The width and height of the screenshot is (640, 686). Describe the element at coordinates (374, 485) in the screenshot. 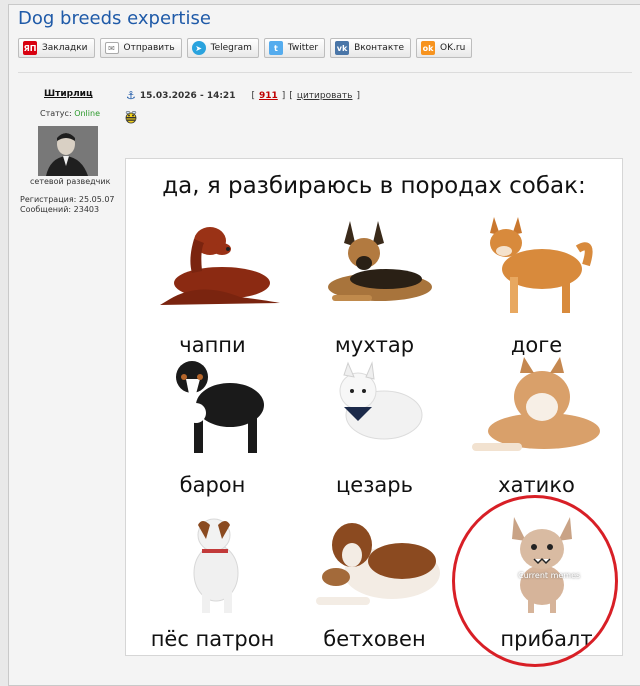

I see `dog-label: цезарь` at that location.